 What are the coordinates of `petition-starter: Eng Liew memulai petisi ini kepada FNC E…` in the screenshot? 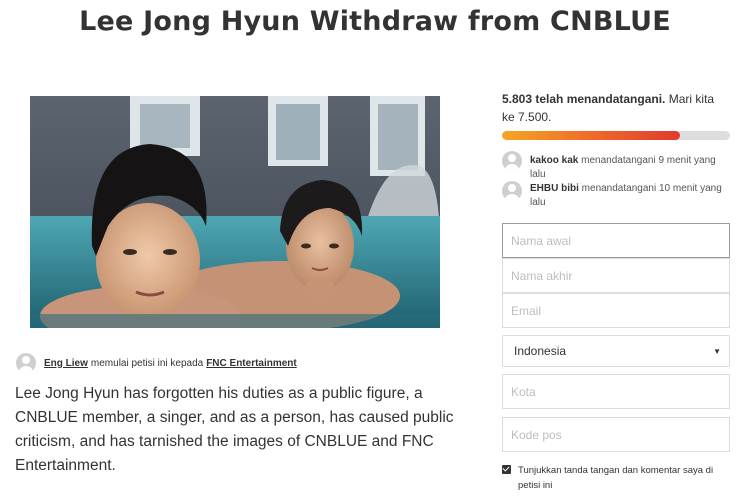 It's located at (156, 363).